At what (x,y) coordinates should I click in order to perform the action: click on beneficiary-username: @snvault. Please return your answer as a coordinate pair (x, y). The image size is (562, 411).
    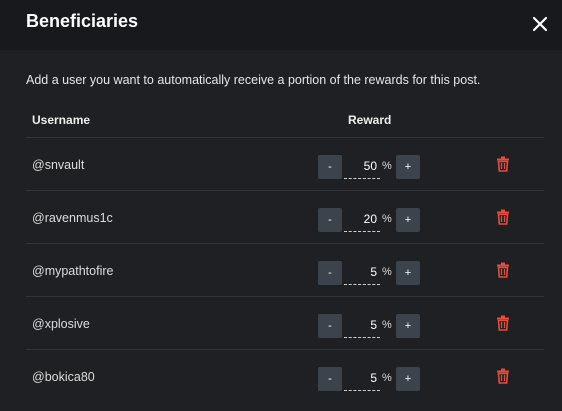
    Looking at the image, I should click on (58, 165).